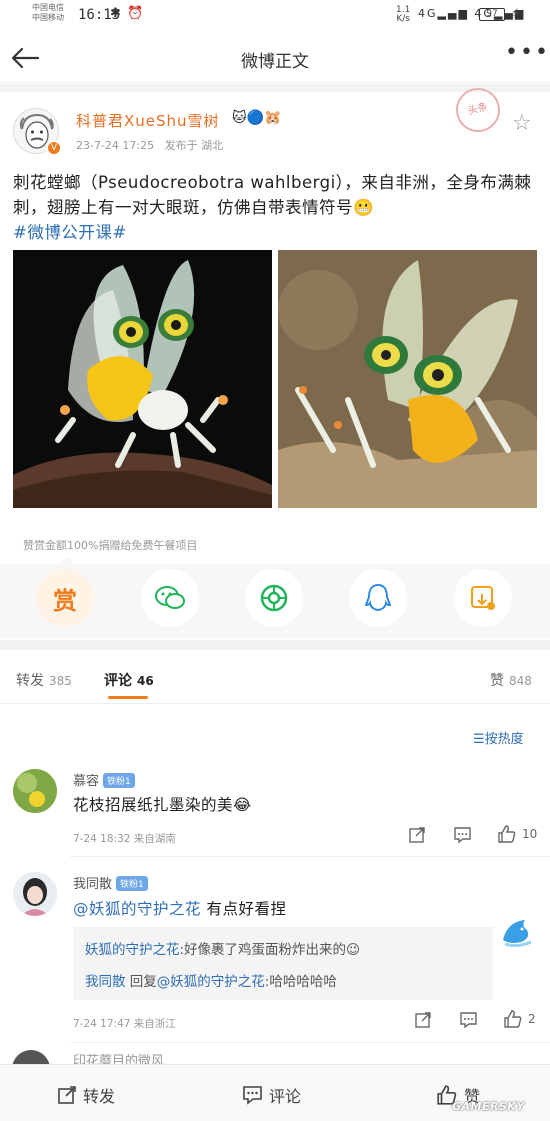 This screenshot has width=550, height=1121. What do you see at coordinates (128, 697) in the screenshot?
I see `active-tab-indicator` at bounding box center [128, 697].